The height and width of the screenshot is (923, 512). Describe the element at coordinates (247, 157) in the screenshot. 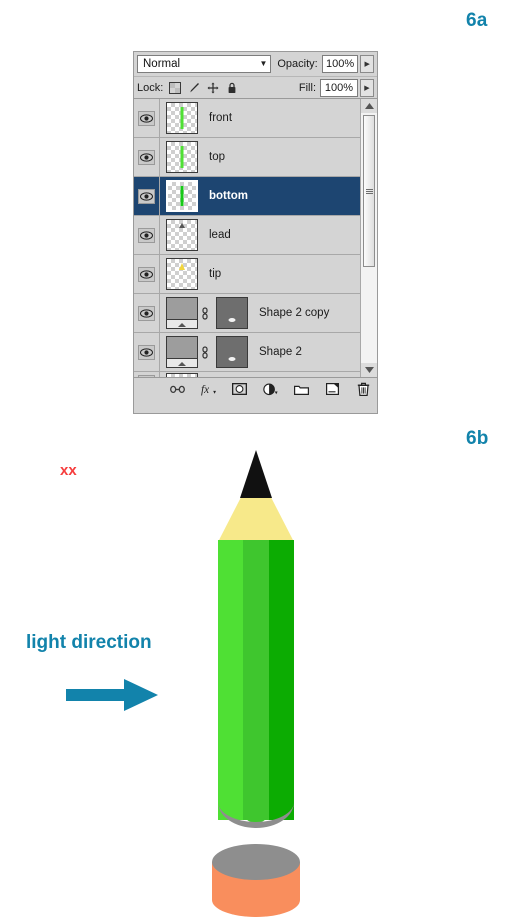

I see `layer-row-top: top` at that location.